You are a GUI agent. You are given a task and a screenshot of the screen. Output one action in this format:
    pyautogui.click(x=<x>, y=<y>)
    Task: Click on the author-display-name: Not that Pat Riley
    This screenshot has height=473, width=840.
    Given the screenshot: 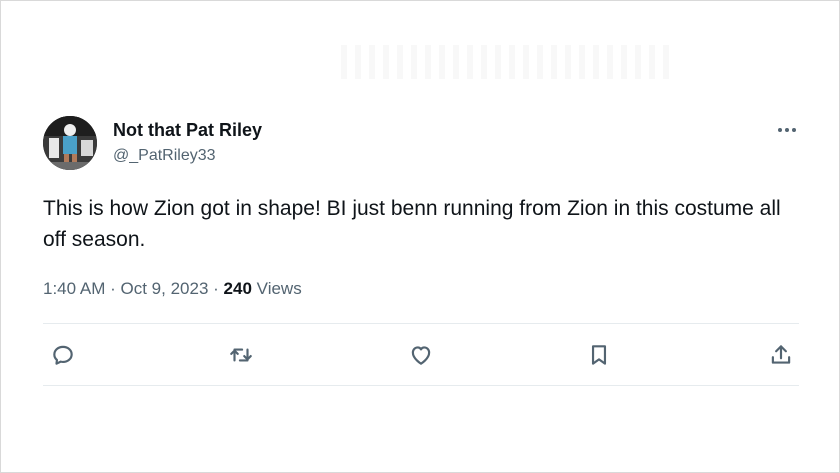 What is the action you would take?
    pyautogui.click(x=187, y=130)
    